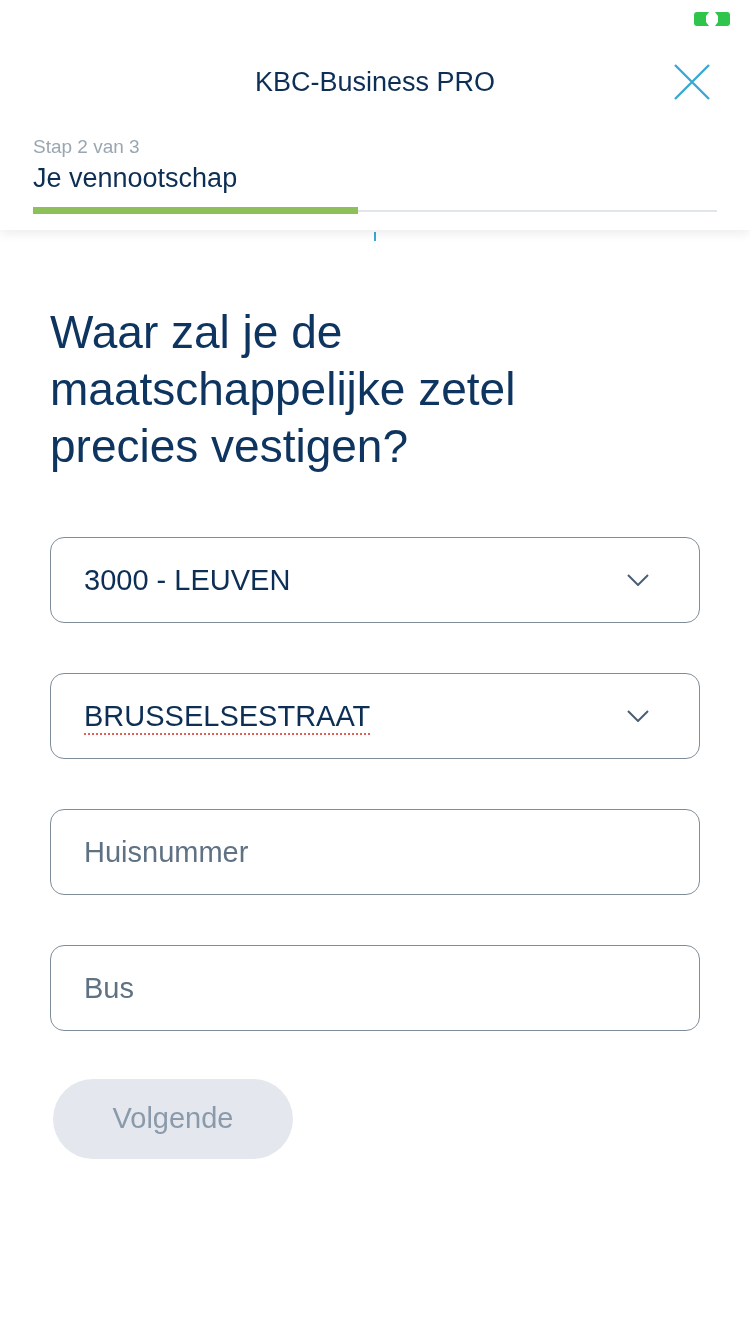 This screenshot has height=1330, width=750. Describe the element at coordinates (86, 147) in the screenshot. I see `step-label: Stap 2 van 3` at that location.